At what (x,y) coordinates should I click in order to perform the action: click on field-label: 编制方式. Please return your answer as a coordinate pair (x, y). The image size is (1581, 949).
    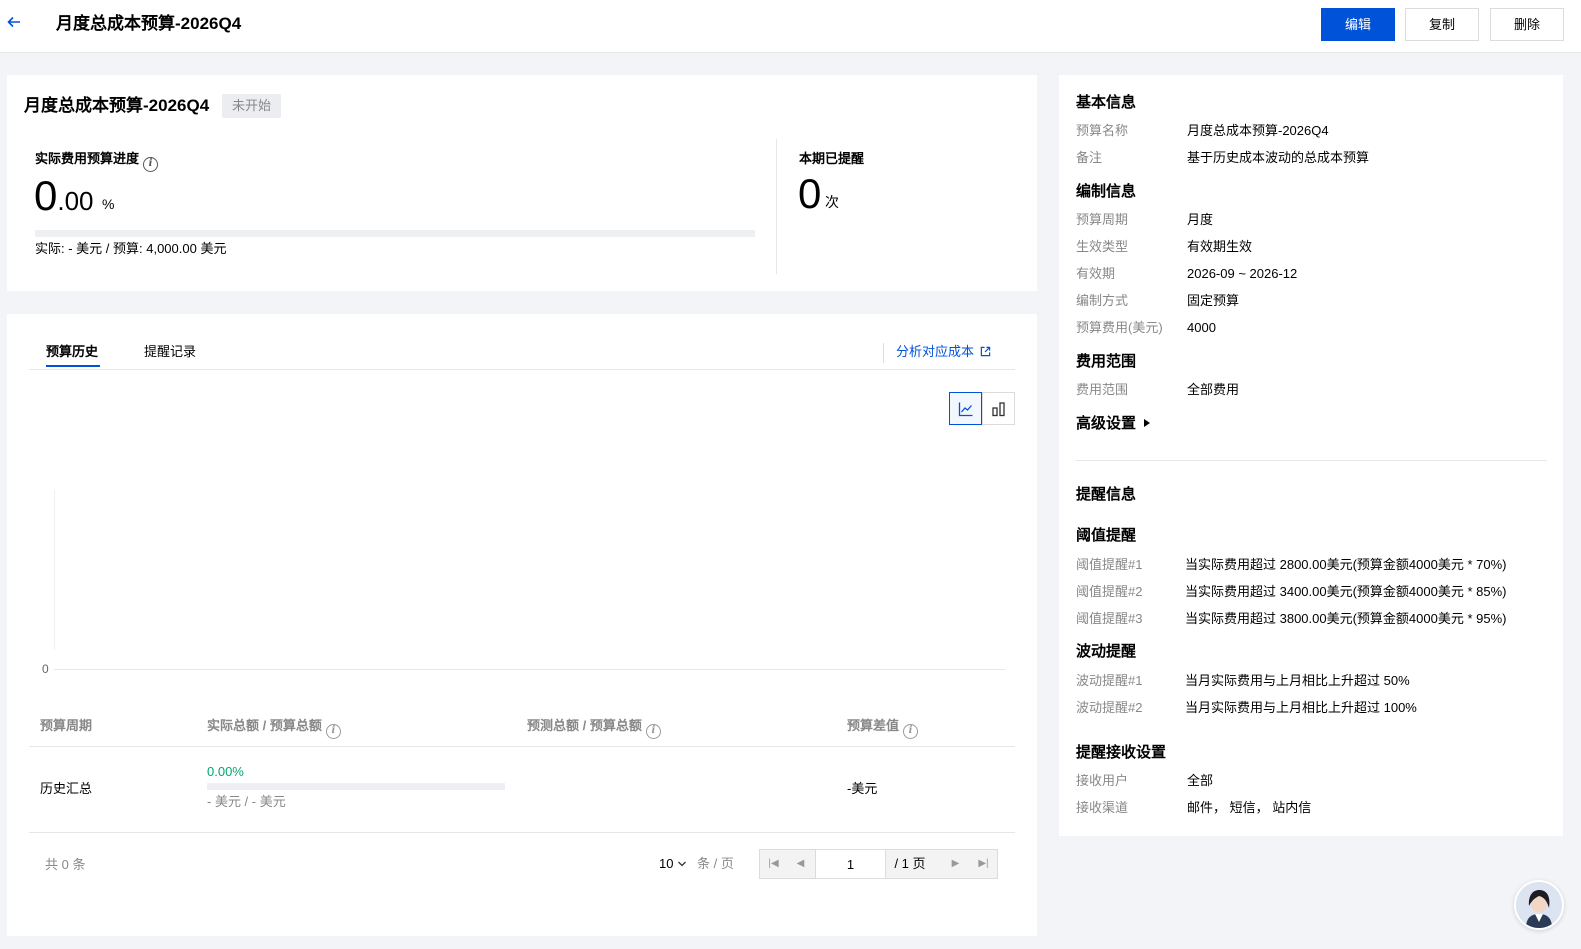
    Looking at the image, I should click on (1102, 300).